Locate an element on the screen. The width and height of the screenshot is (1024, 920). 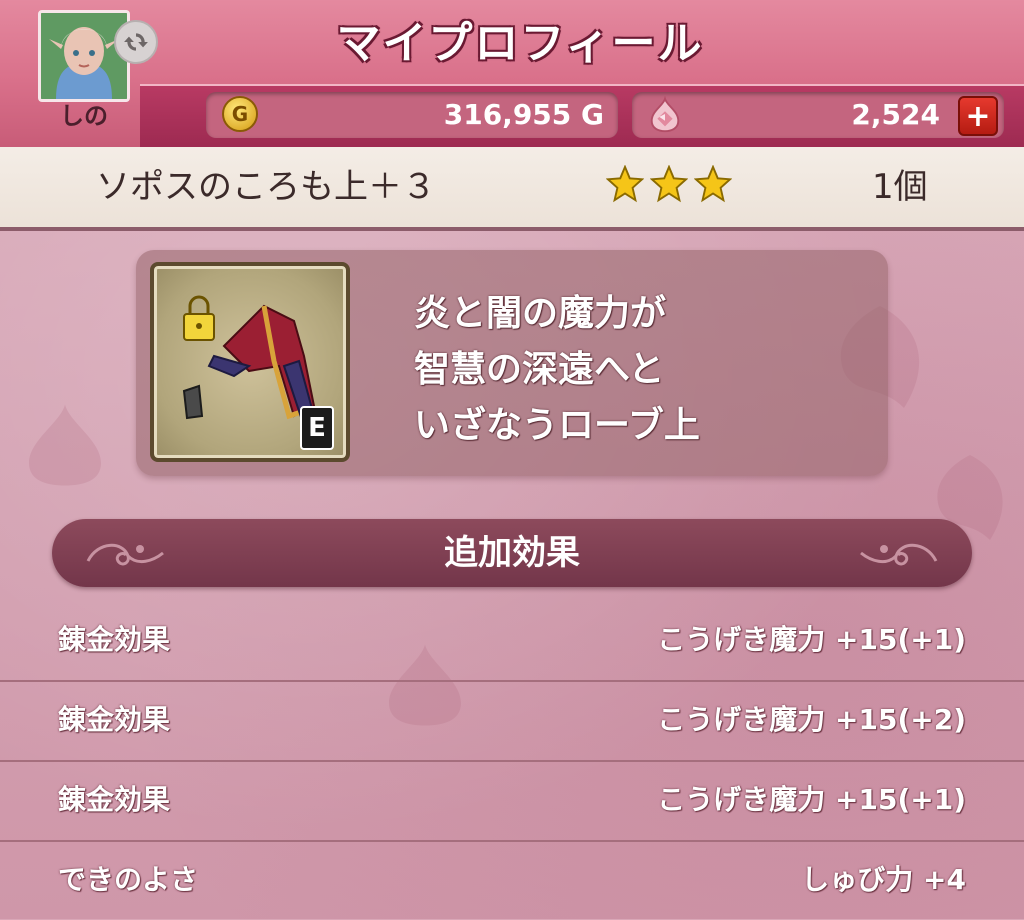
avatar-character-icon is located at coordinates (84, 56).